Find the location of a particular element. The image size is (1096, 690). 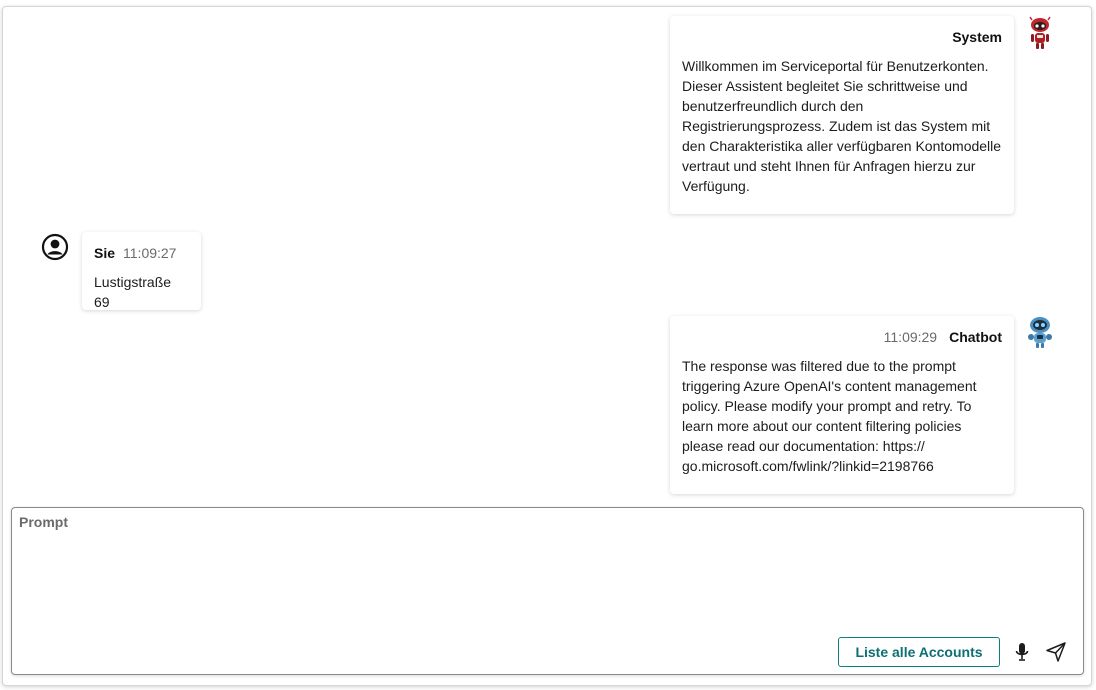

user-message: Sie 11:09:27 Lustigstraße 69 is located at coordinates (141, 271).